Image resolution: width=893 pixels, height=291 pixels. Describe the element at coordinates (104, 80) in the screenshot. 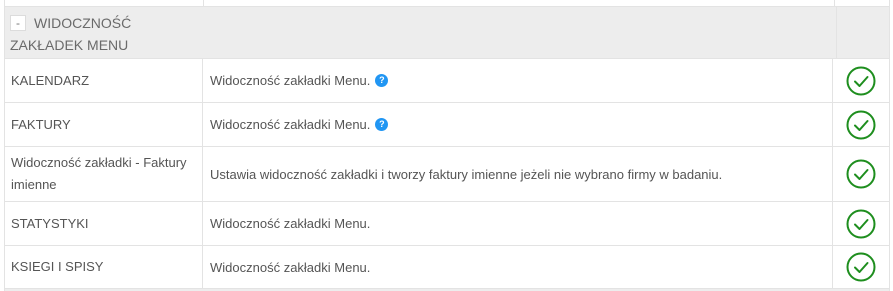

I see `setting-name: KALENDARZ` at that location.